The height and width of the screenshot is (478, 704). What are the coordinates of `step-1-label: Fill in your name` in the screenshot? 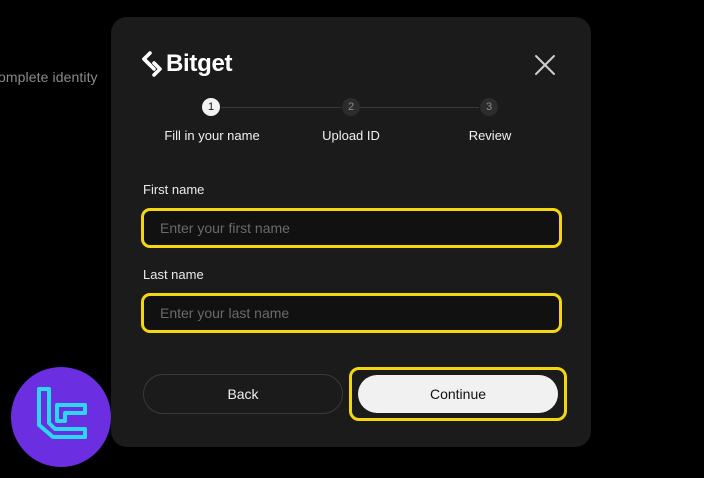 It's located at (212, 135).